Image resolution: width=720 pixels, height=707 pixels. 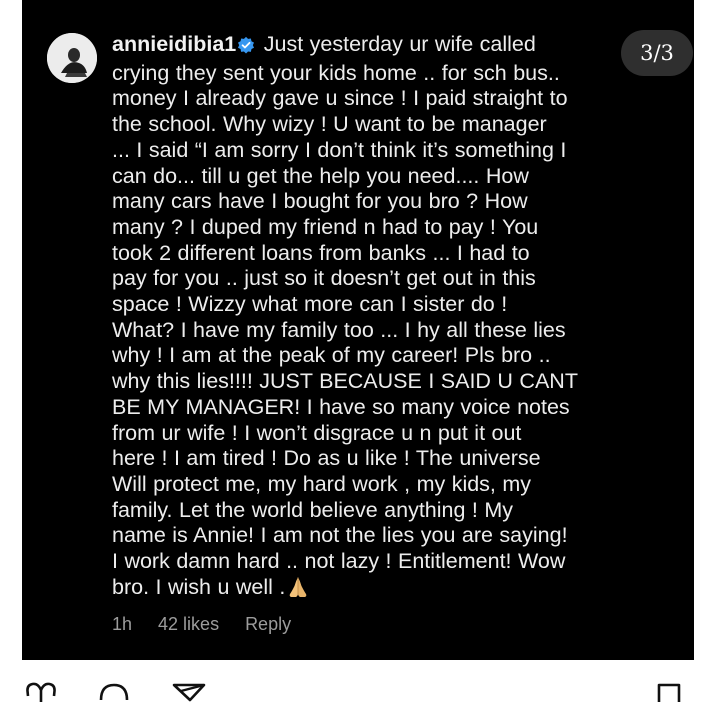 I want to click on heart-icon, so click(x=41, y=694).